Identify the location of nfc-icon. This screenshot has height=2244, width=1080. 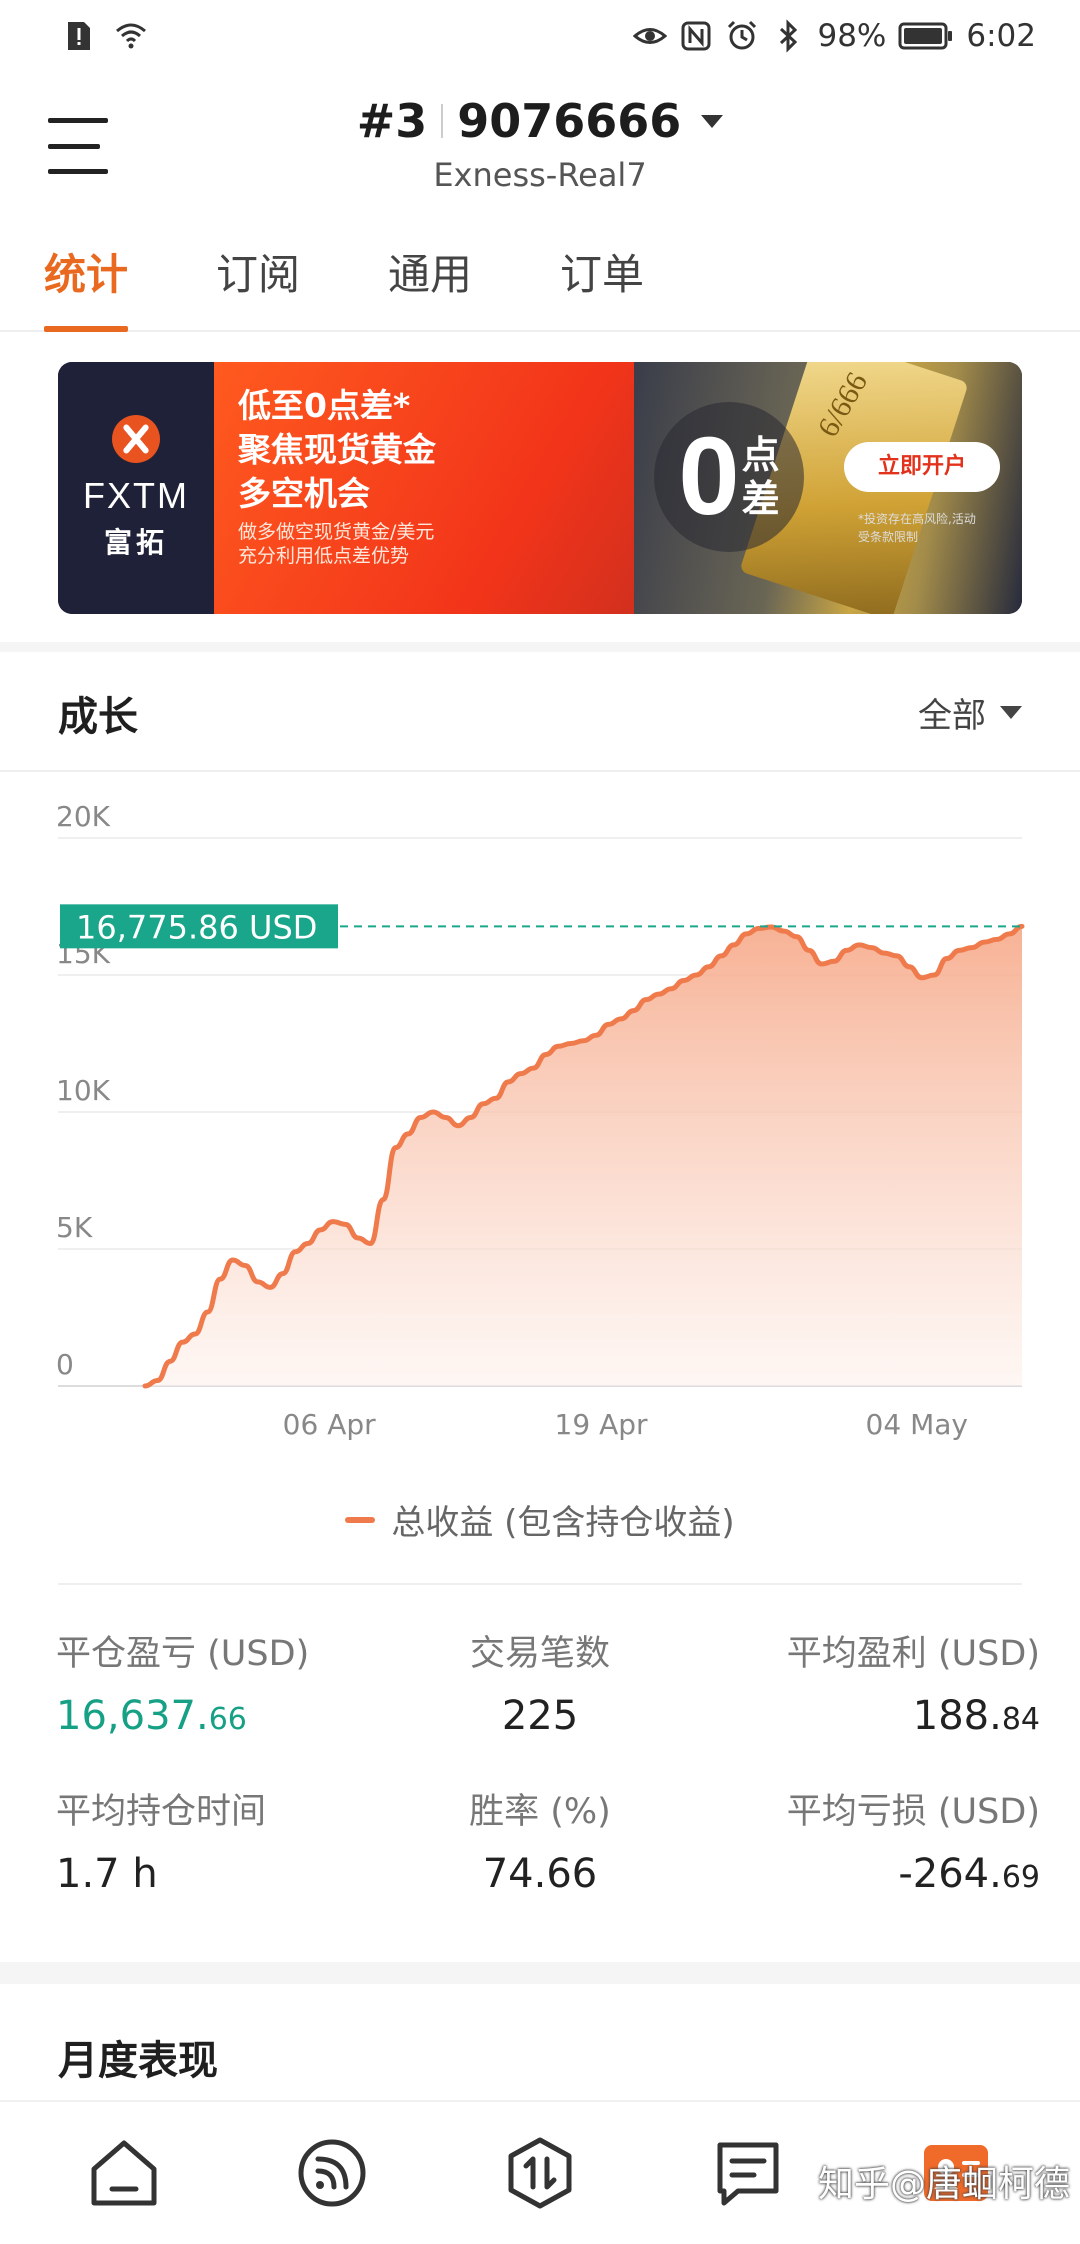
(696, 36).